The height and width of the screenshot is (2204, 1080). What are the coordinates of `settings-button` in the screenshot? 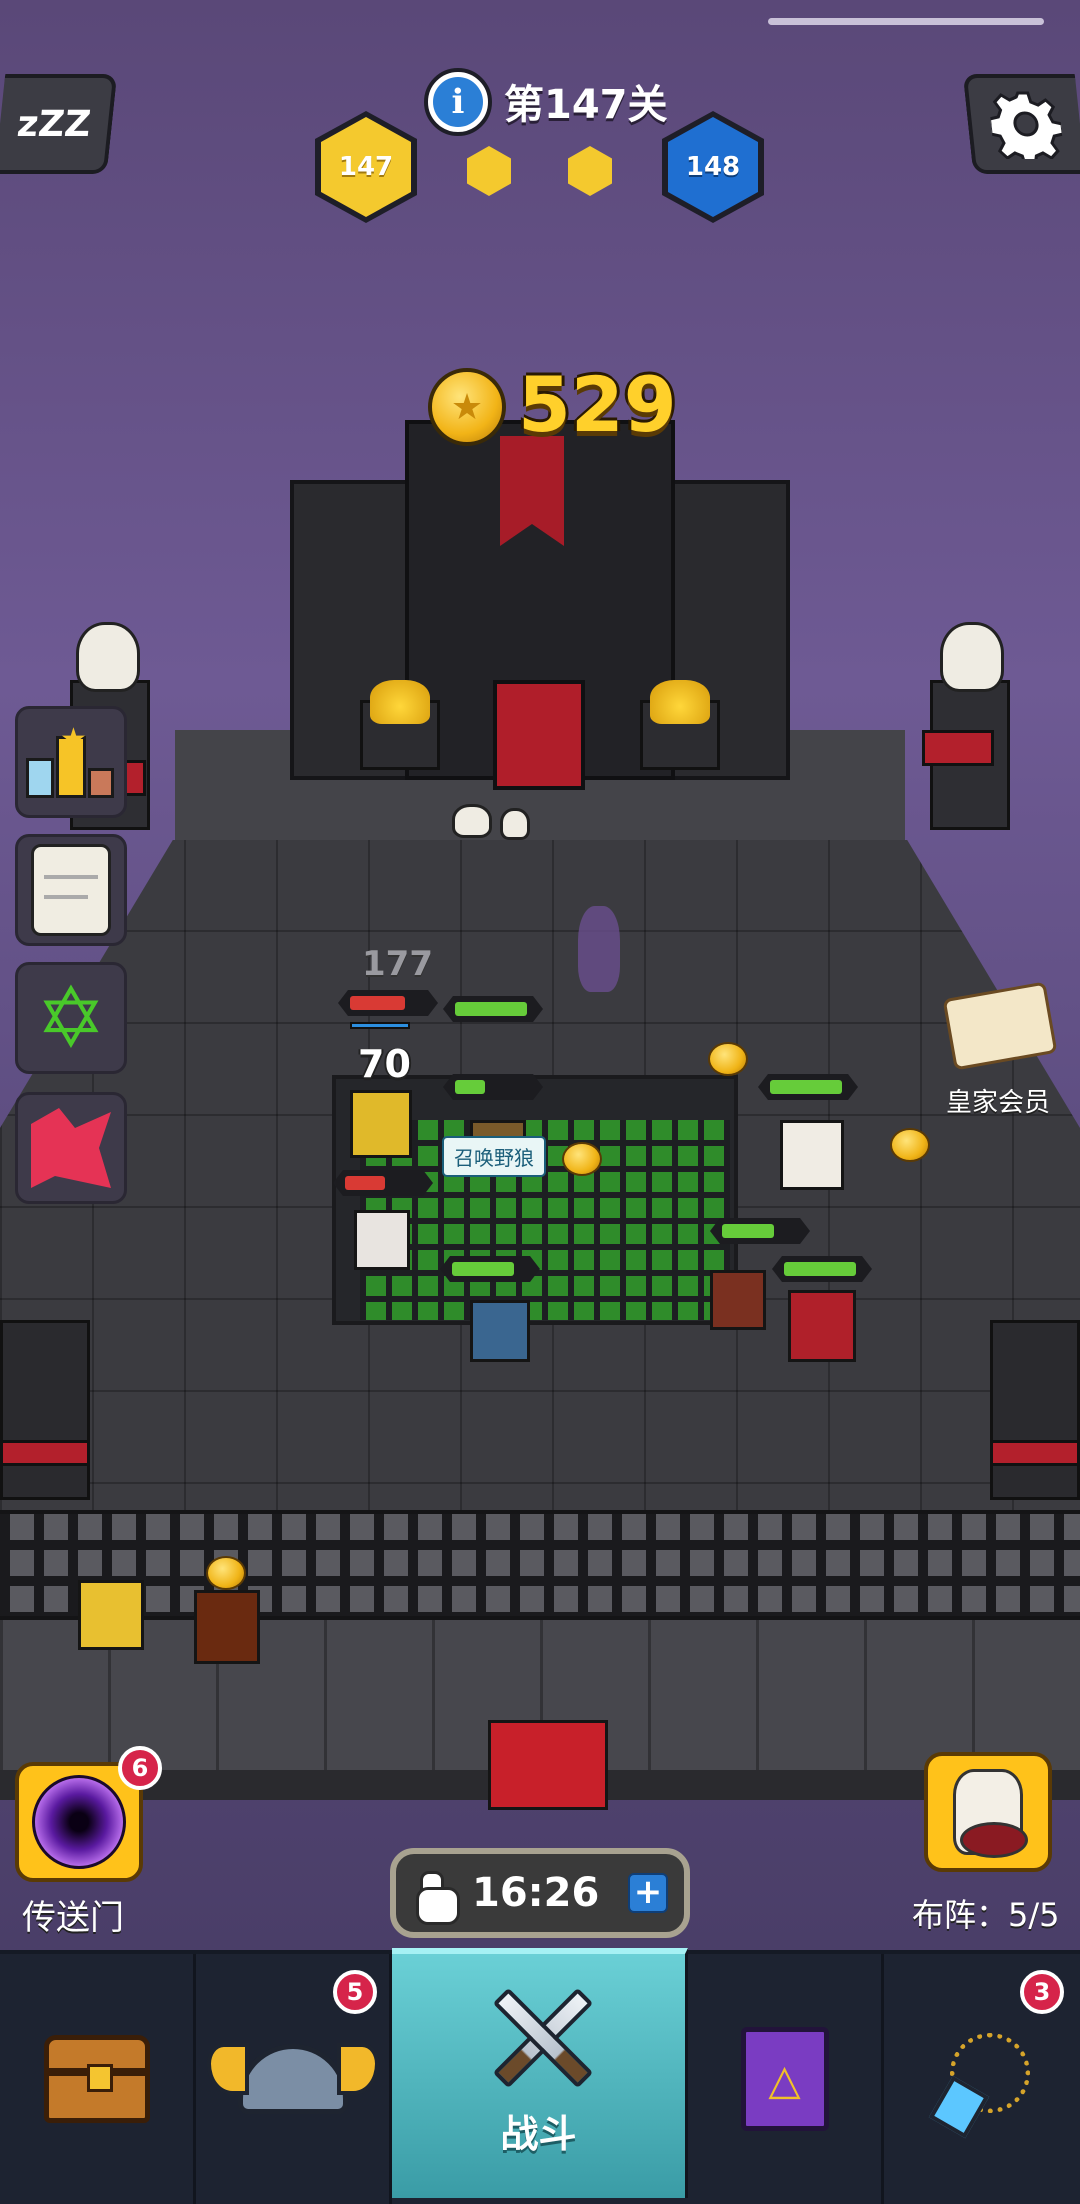 It's located at (1021, 124).